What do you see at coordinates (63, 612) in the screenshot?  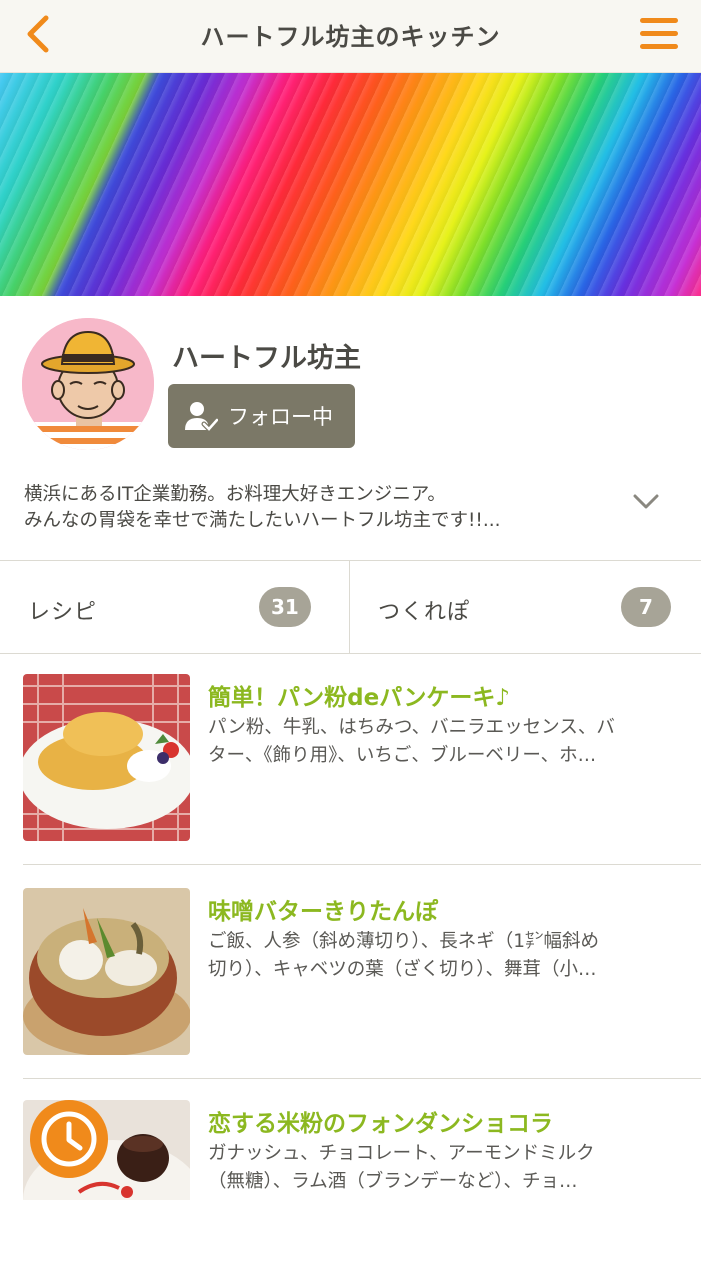 I see `tab-label: レシピ` at bounding box center [63, 612].